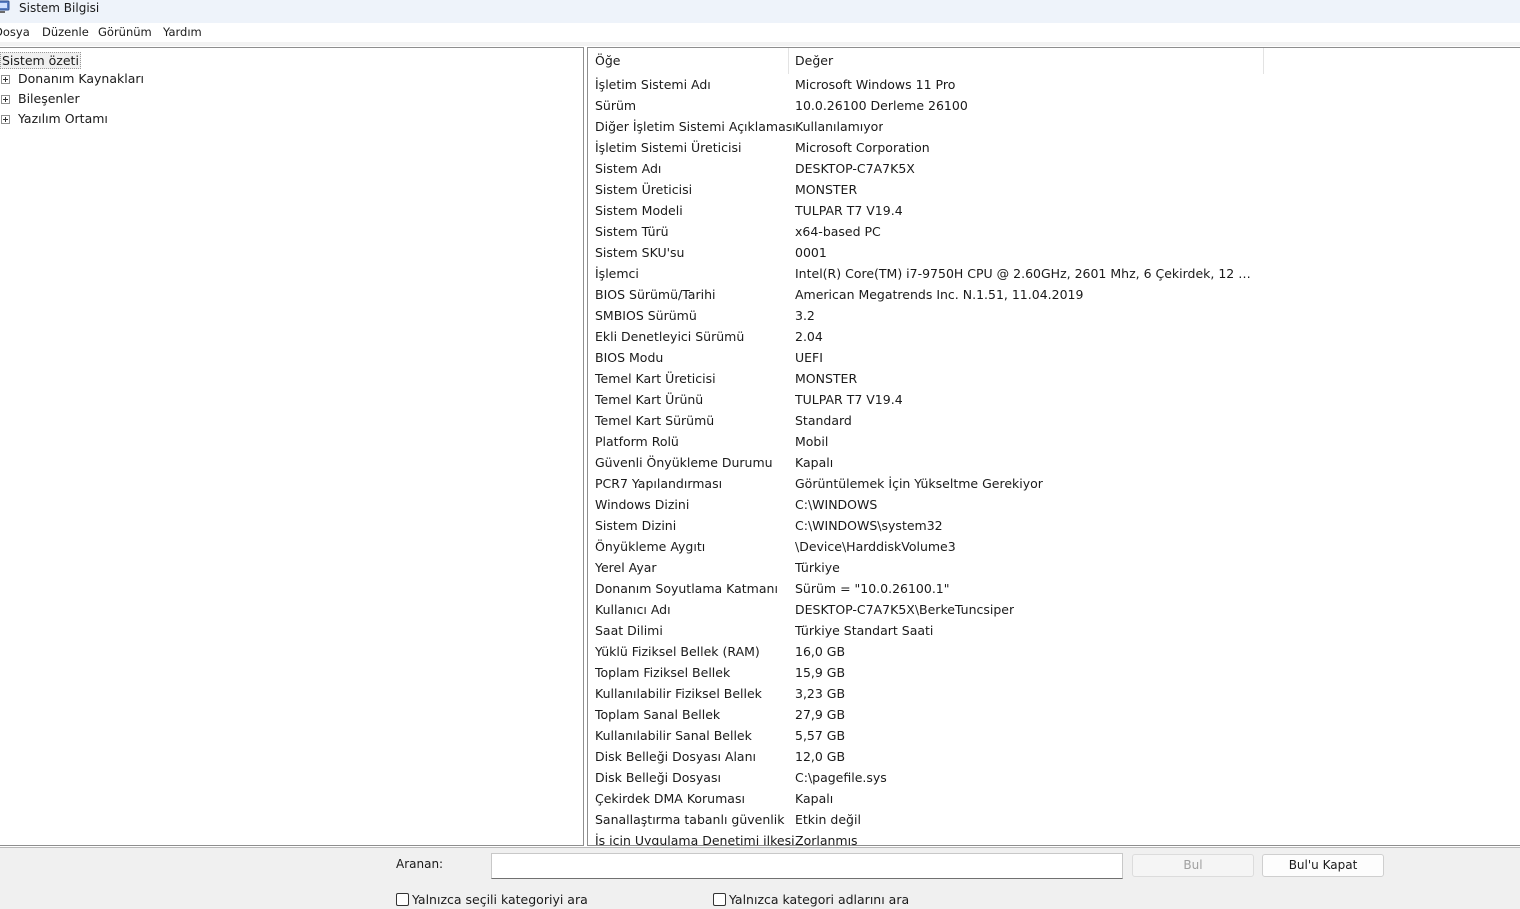 Image resolution: width=1520 pixels, height=909 pixels. Describe the element at coordinates (1054, 546) in the screenshot. I see `table-row: Önyükleme Aygıtı \Device\HarddiskVolume3` at that location.